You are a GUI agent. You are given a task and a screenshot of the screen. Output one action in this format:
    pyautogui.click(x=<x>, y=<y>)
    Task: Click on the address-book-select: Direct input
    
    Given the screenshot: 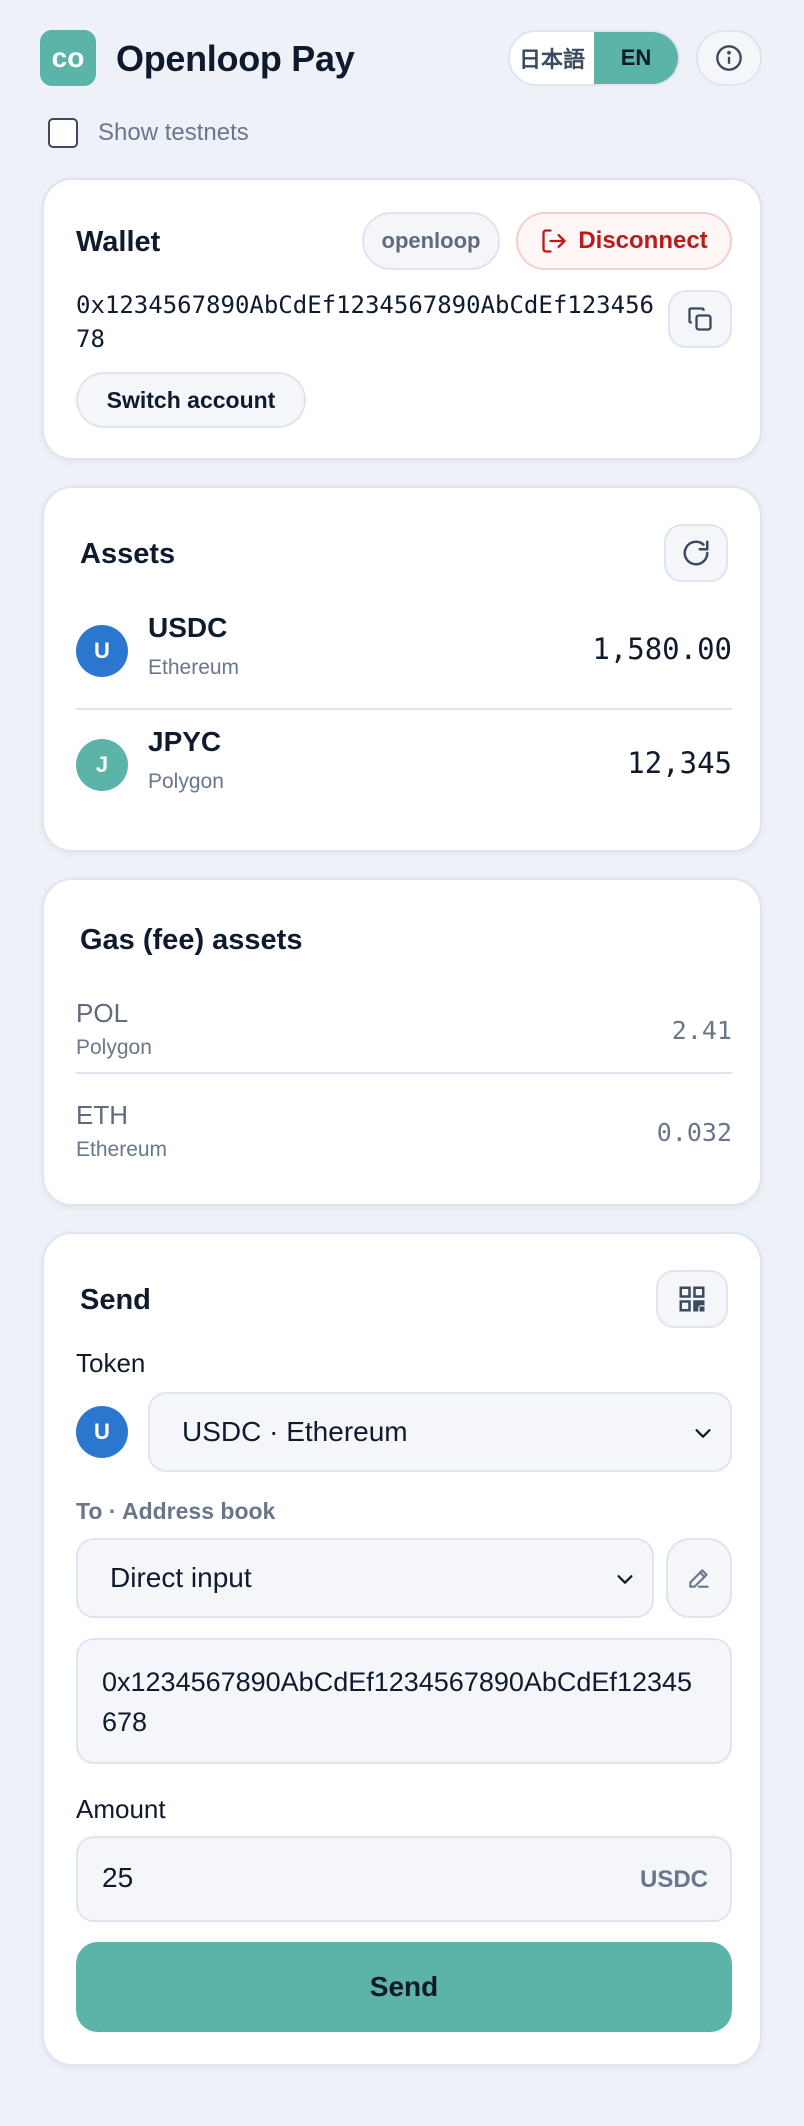 What is the action you would take?
    pyautogui.click(x=365, y=1578)
    